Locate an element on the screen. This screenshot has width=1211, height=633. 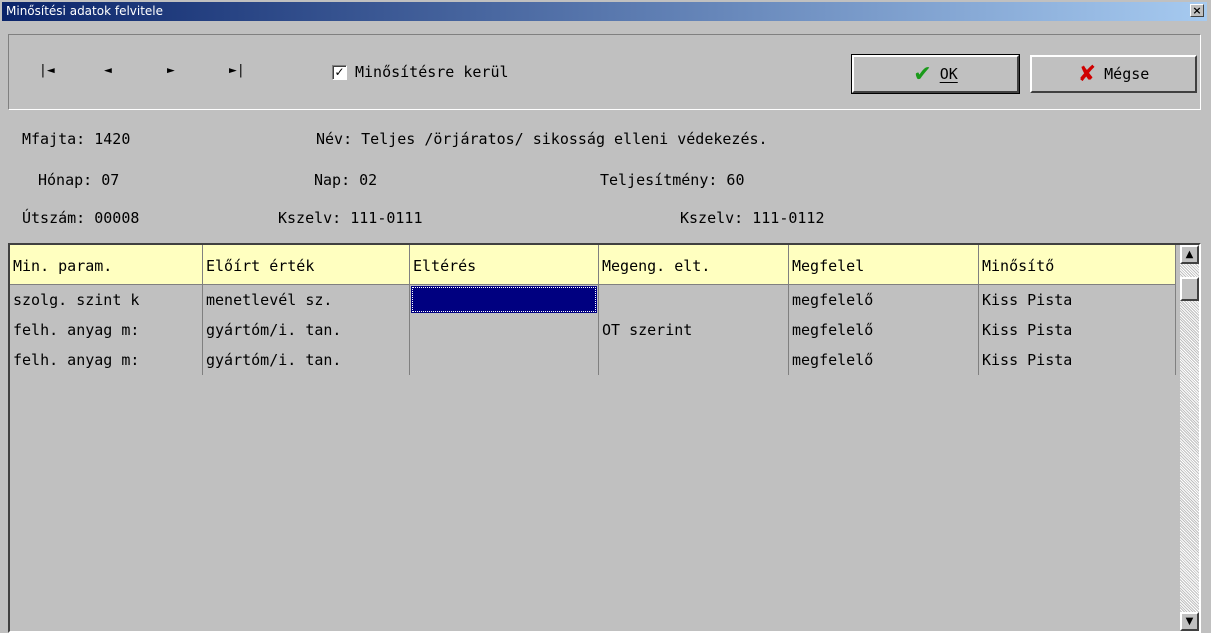
teljesitmeny-field: Teljesítmény: 60 is located at coordinates (672, 180).